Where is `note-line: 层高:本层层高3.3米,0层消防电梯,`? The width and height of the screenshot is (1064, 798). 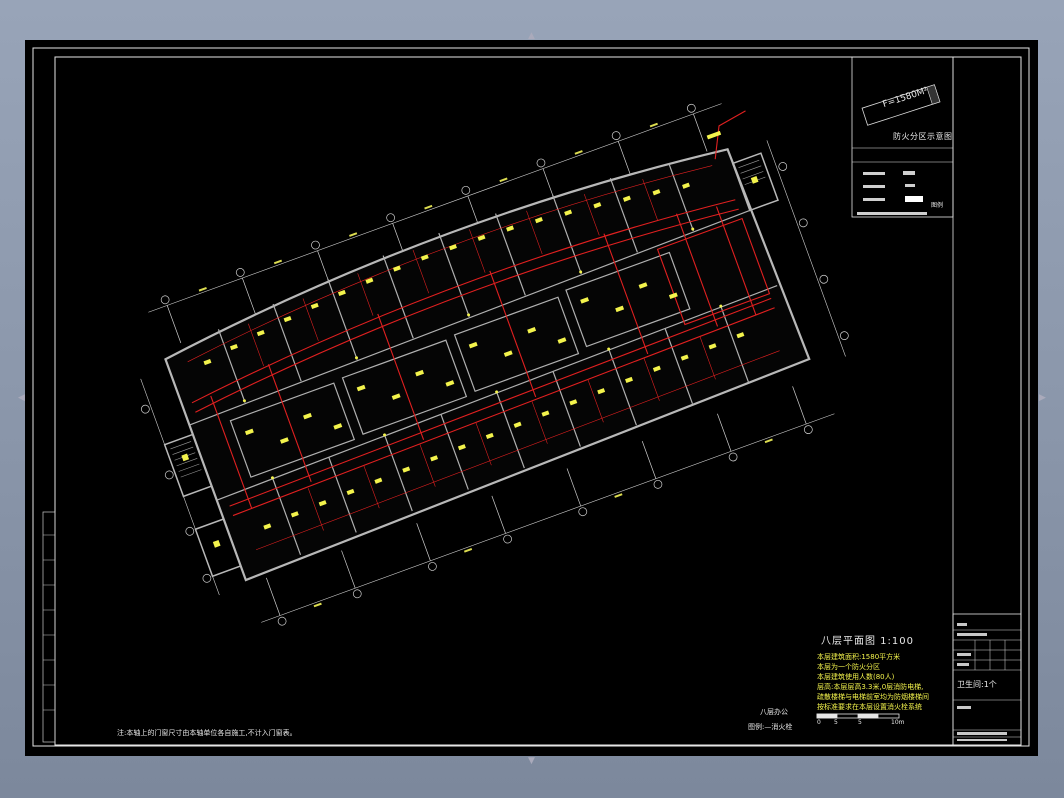 note-line: 层高:本层层高3.3米,0层消防电梯, is located at coordinates (870, 687).